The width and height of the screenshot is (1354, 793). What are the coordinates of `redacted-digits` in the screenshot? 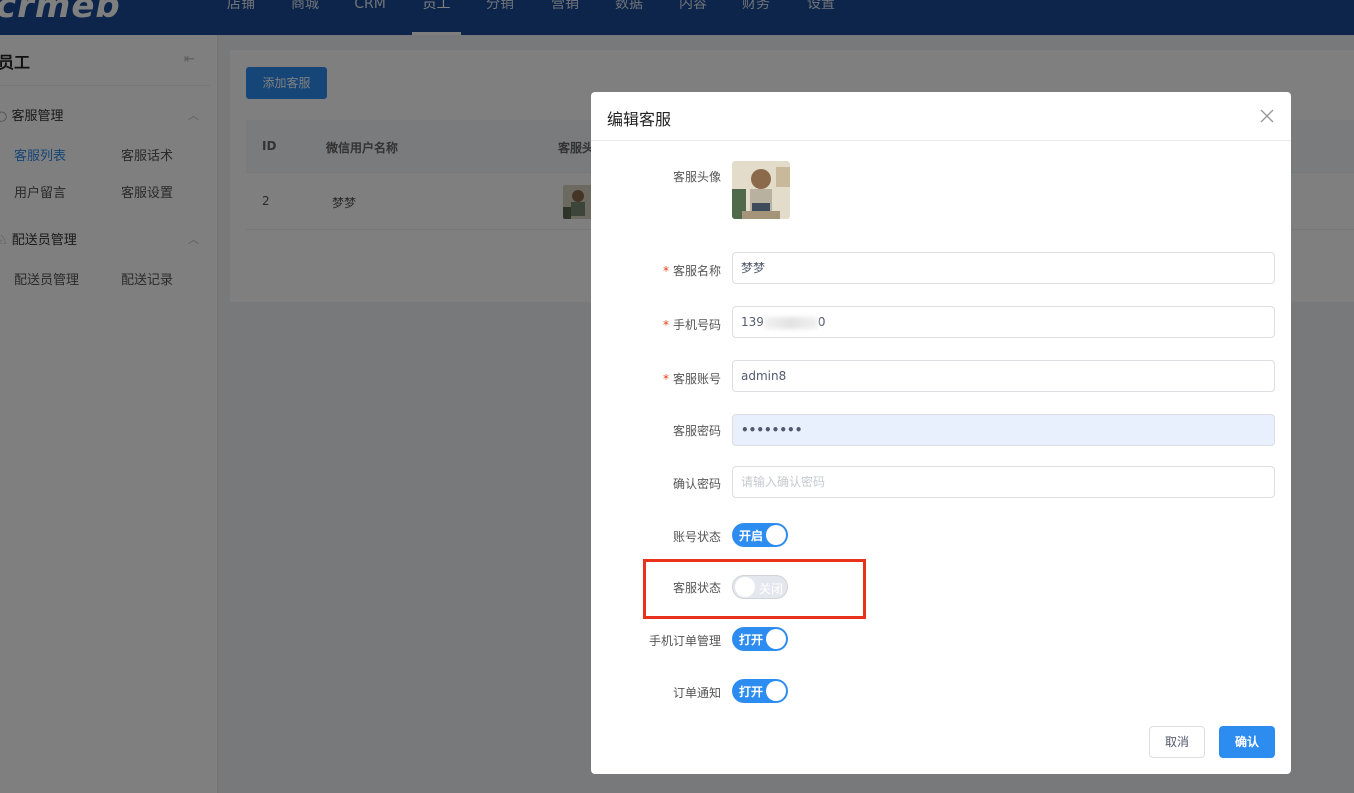 It's located at (790, 322).